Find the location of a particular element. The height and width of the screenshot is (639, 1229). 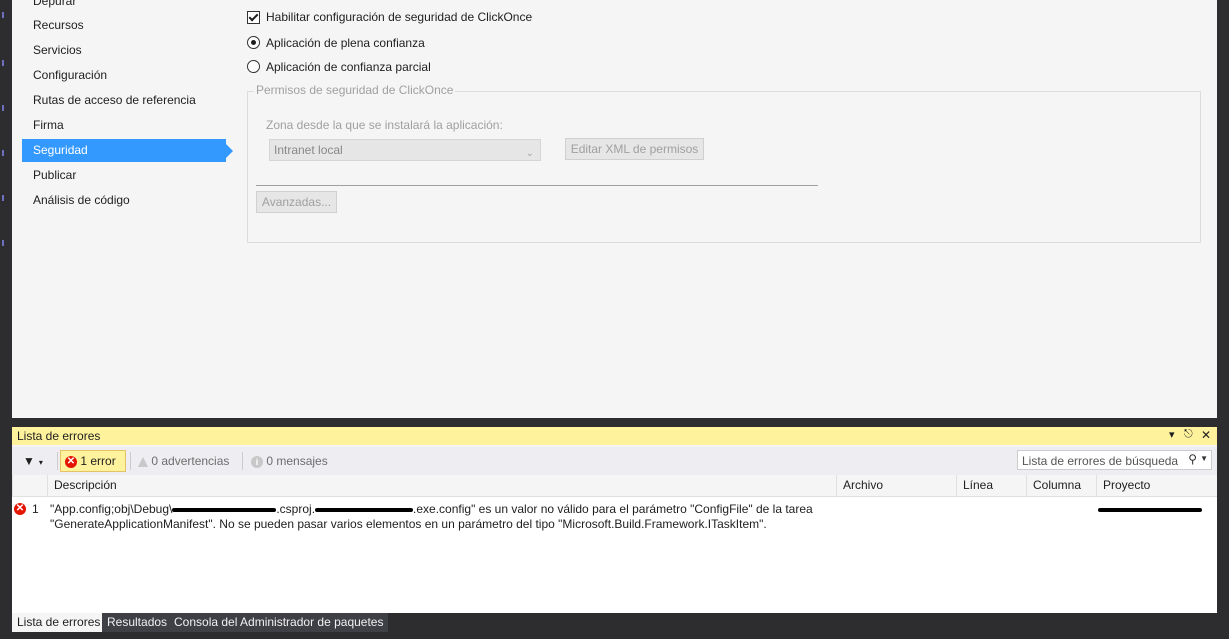

info-icon: i is located at coordinates (257, 461).